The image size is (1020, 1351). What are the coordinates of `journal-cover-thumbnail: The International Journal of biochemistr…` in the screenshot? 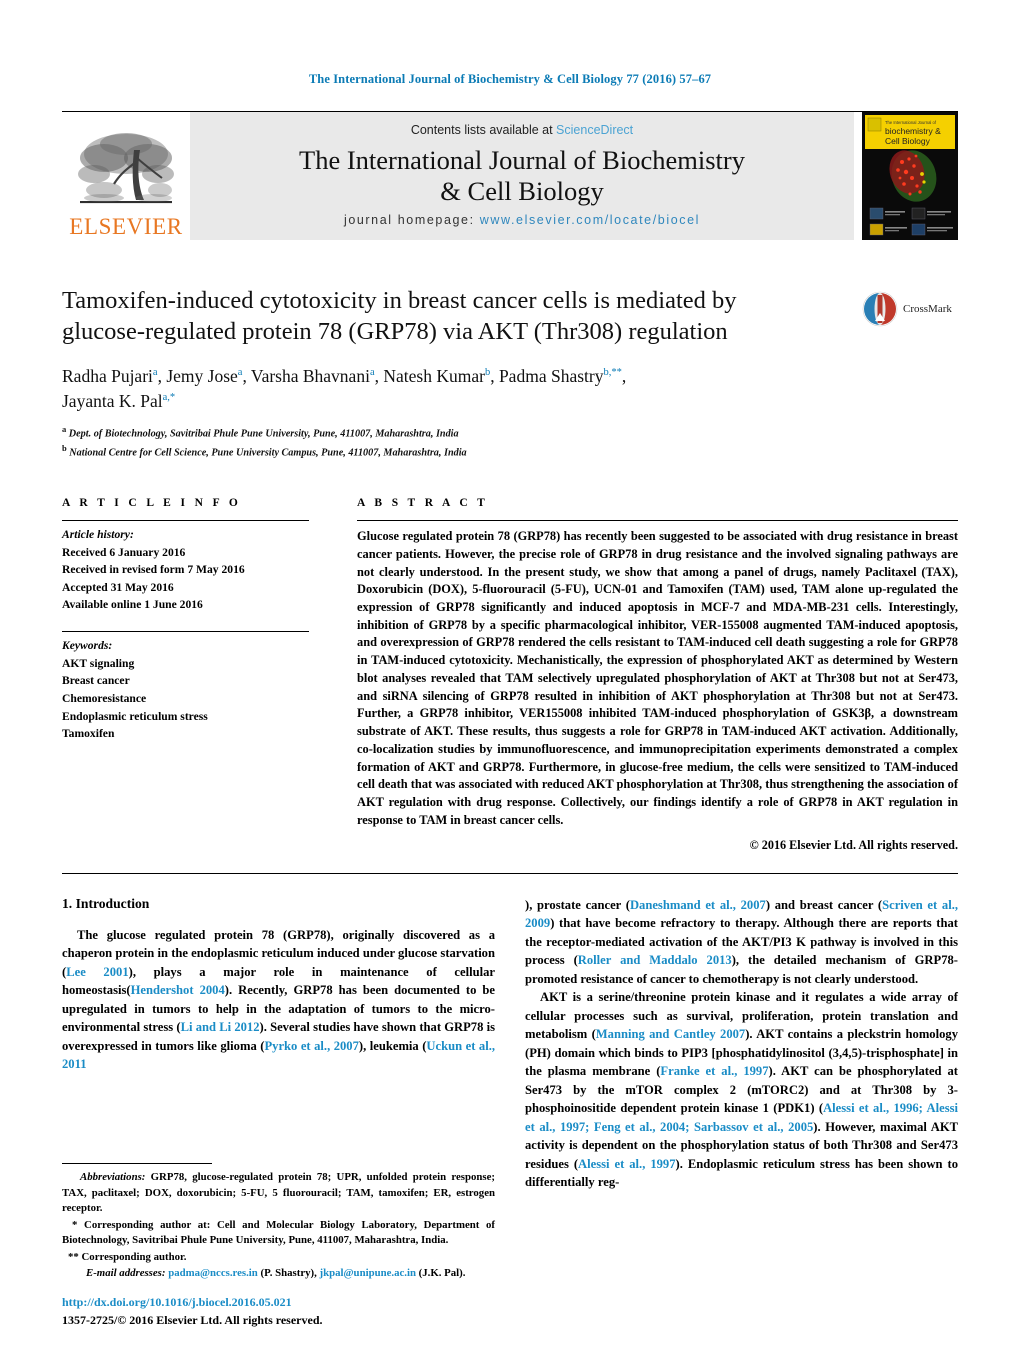 It's located at (910, 176).